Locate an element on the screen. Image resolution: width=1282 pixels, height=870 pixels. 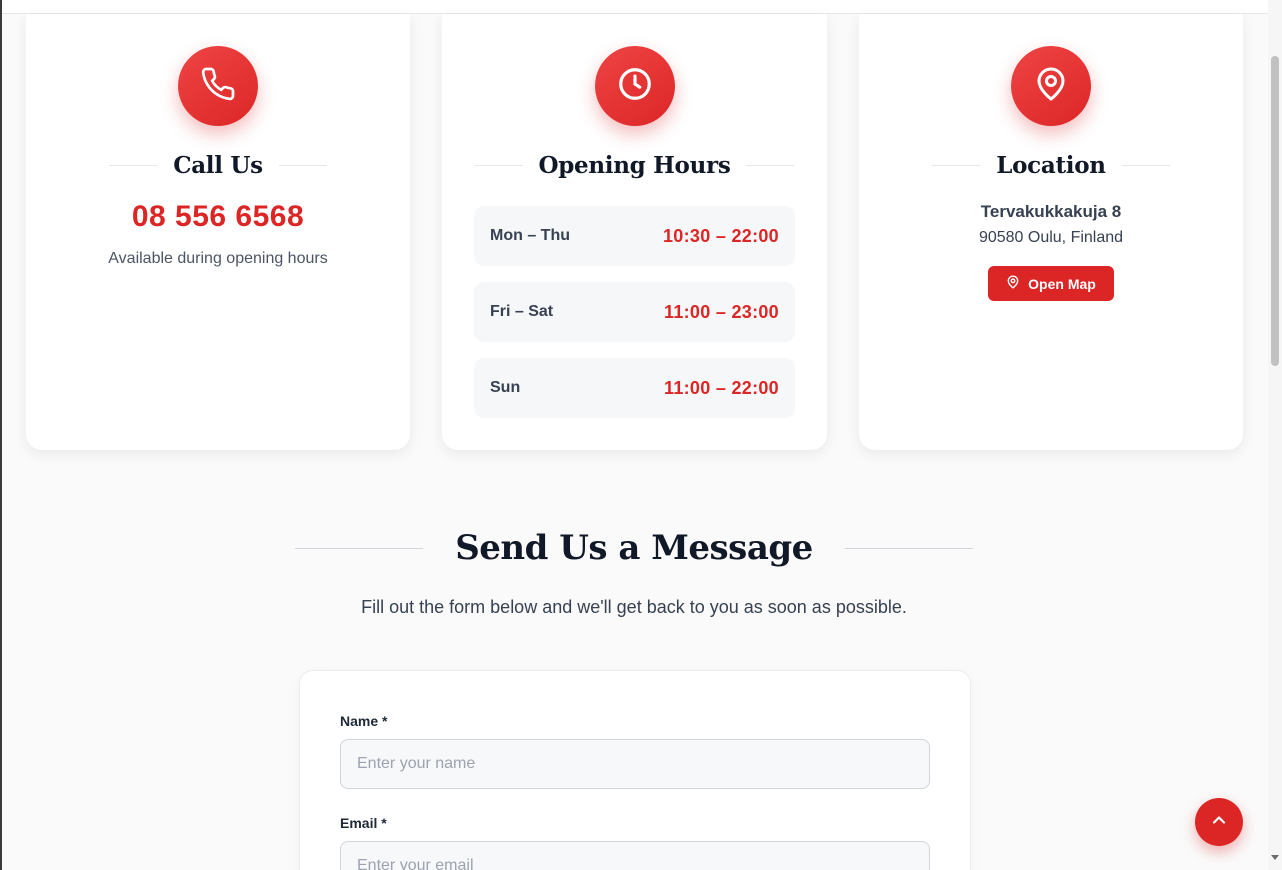
hours-day: Mon – Thu is located at coordinates (530, 235).